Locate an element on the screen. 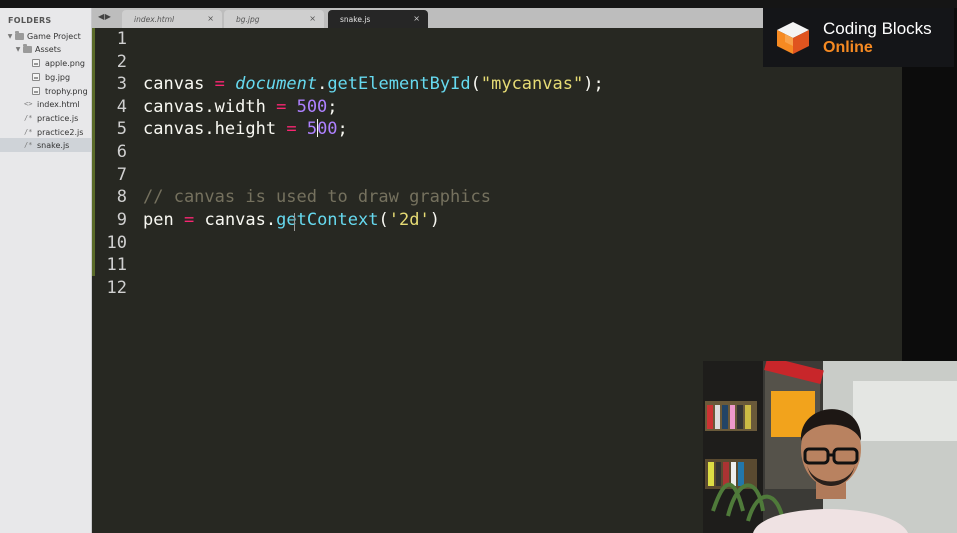 The image size is (957, 533). tab-snake-js: snake.js × is located at coordinates (378, 19).